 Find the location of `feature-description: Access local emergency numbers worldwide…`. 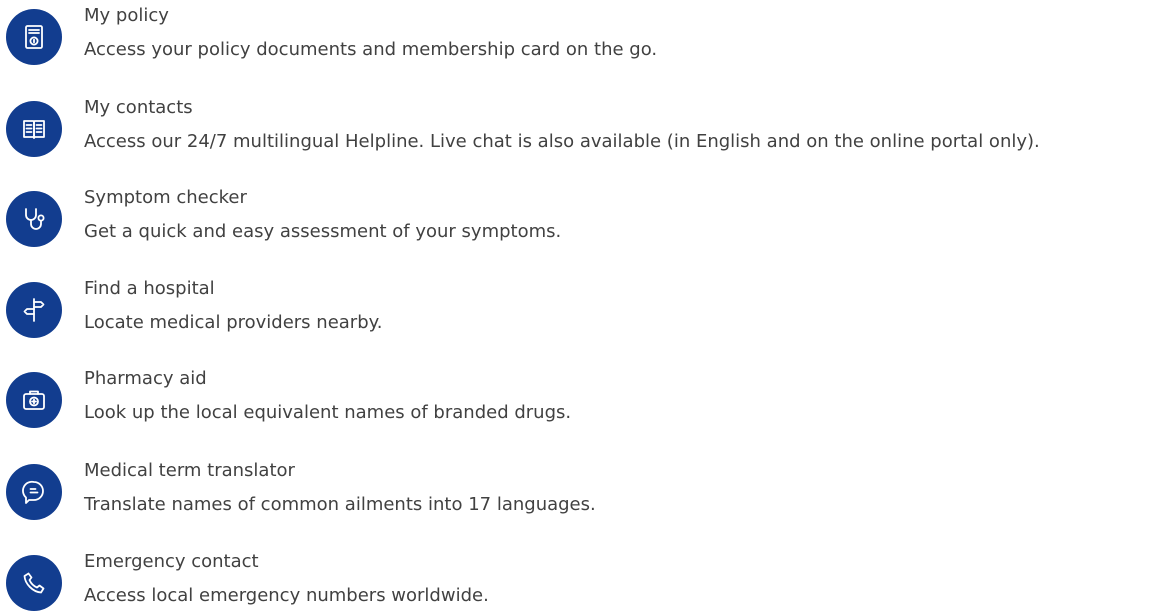

feature-description: Access local emergency numbers worldwide… is located at coordinates (286, 595).